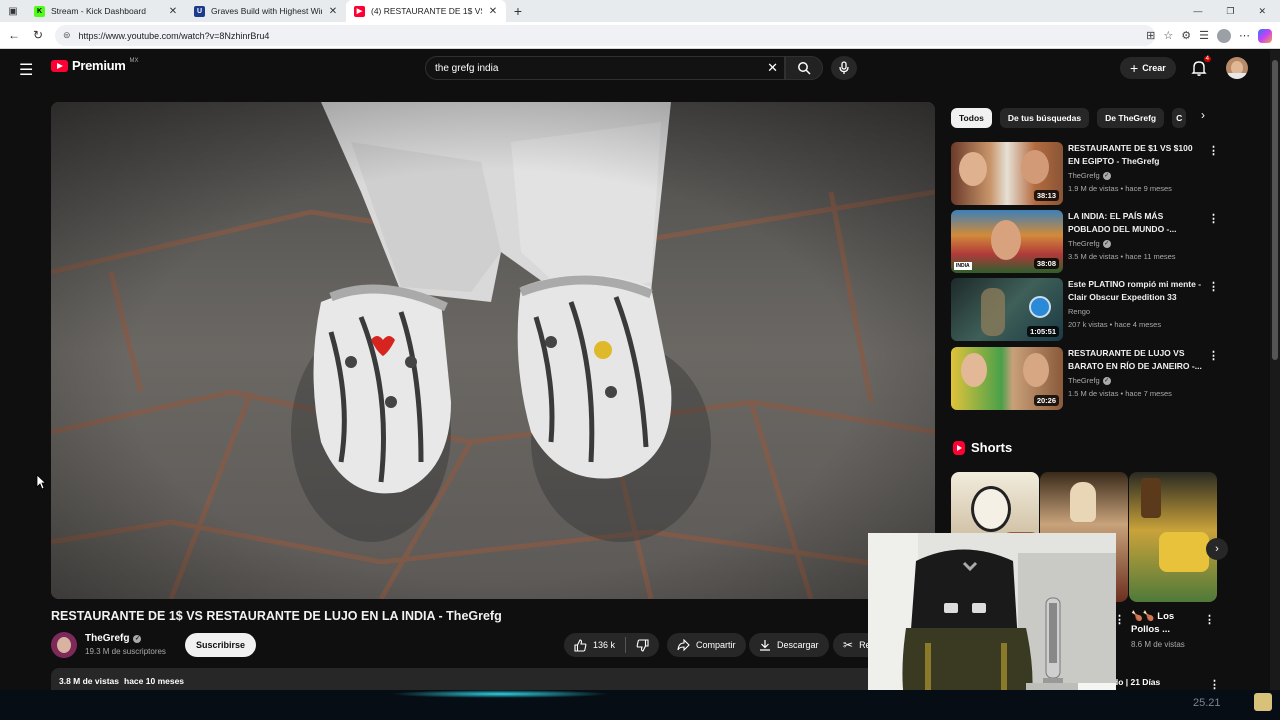 The height and width of the screenshot is (720, 1280). I want to click on account-avatar, so click(1237, 68).